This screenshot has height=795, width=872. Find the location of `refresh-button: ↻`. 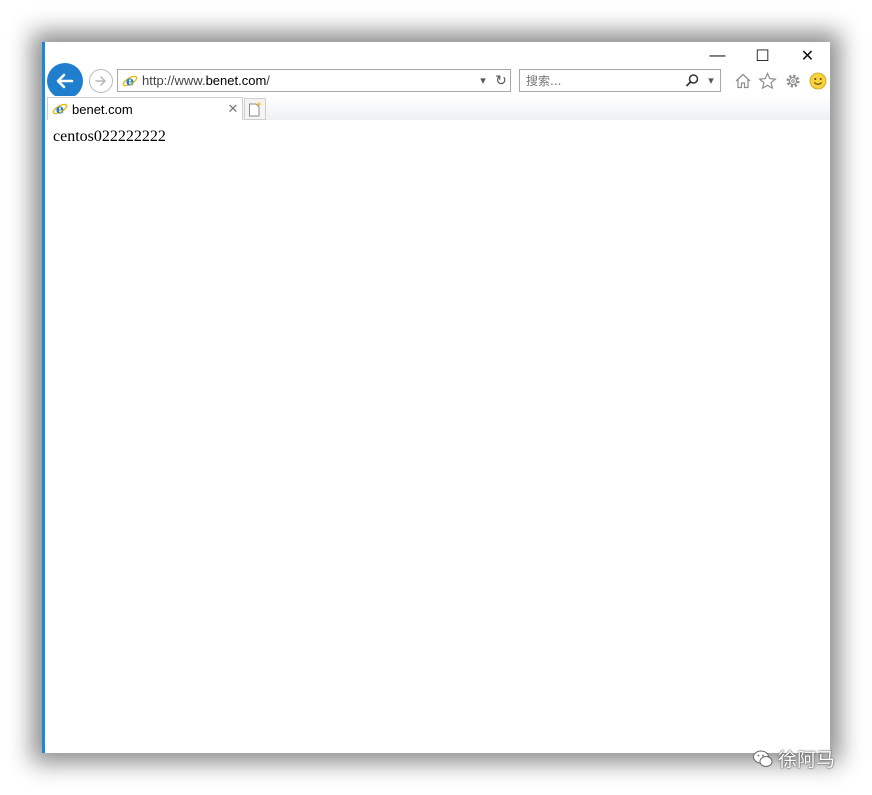

refresh-button: ↻ is located at coordinates (501, 80).